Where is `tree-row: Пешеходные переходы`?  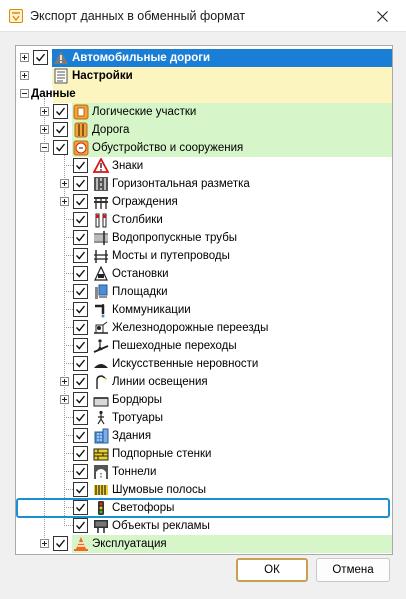
tree-row: Пешеходные переходы is located at coordinates (204, 346).